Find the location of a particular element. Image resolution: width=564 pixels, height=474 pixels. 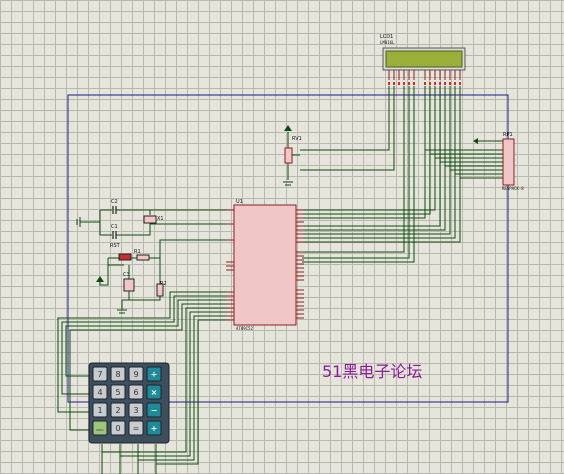

keypad-key: − is located at coordinates (154, 410).